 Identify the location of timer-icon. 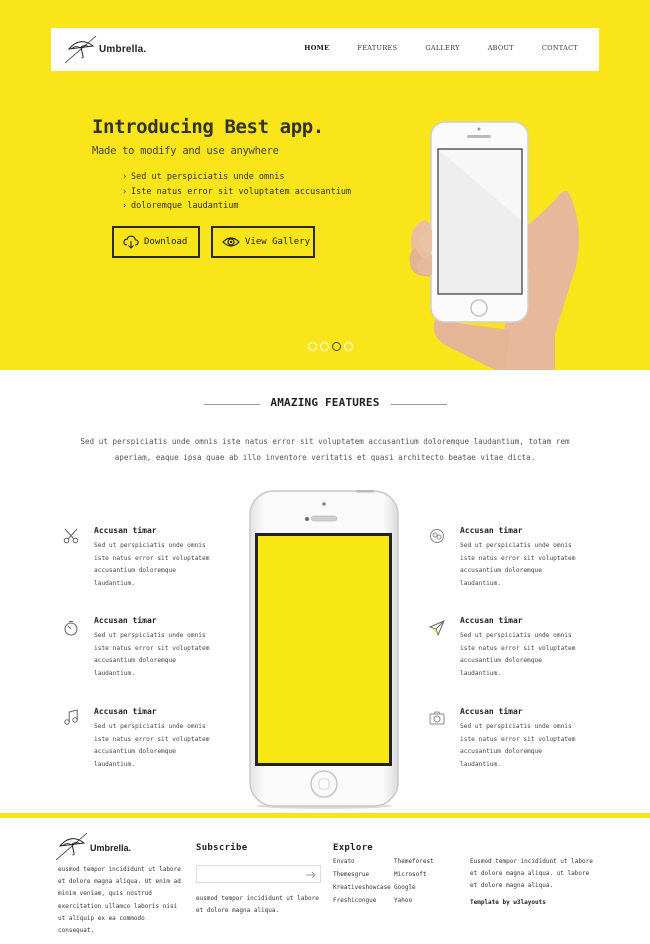
(71, 628).